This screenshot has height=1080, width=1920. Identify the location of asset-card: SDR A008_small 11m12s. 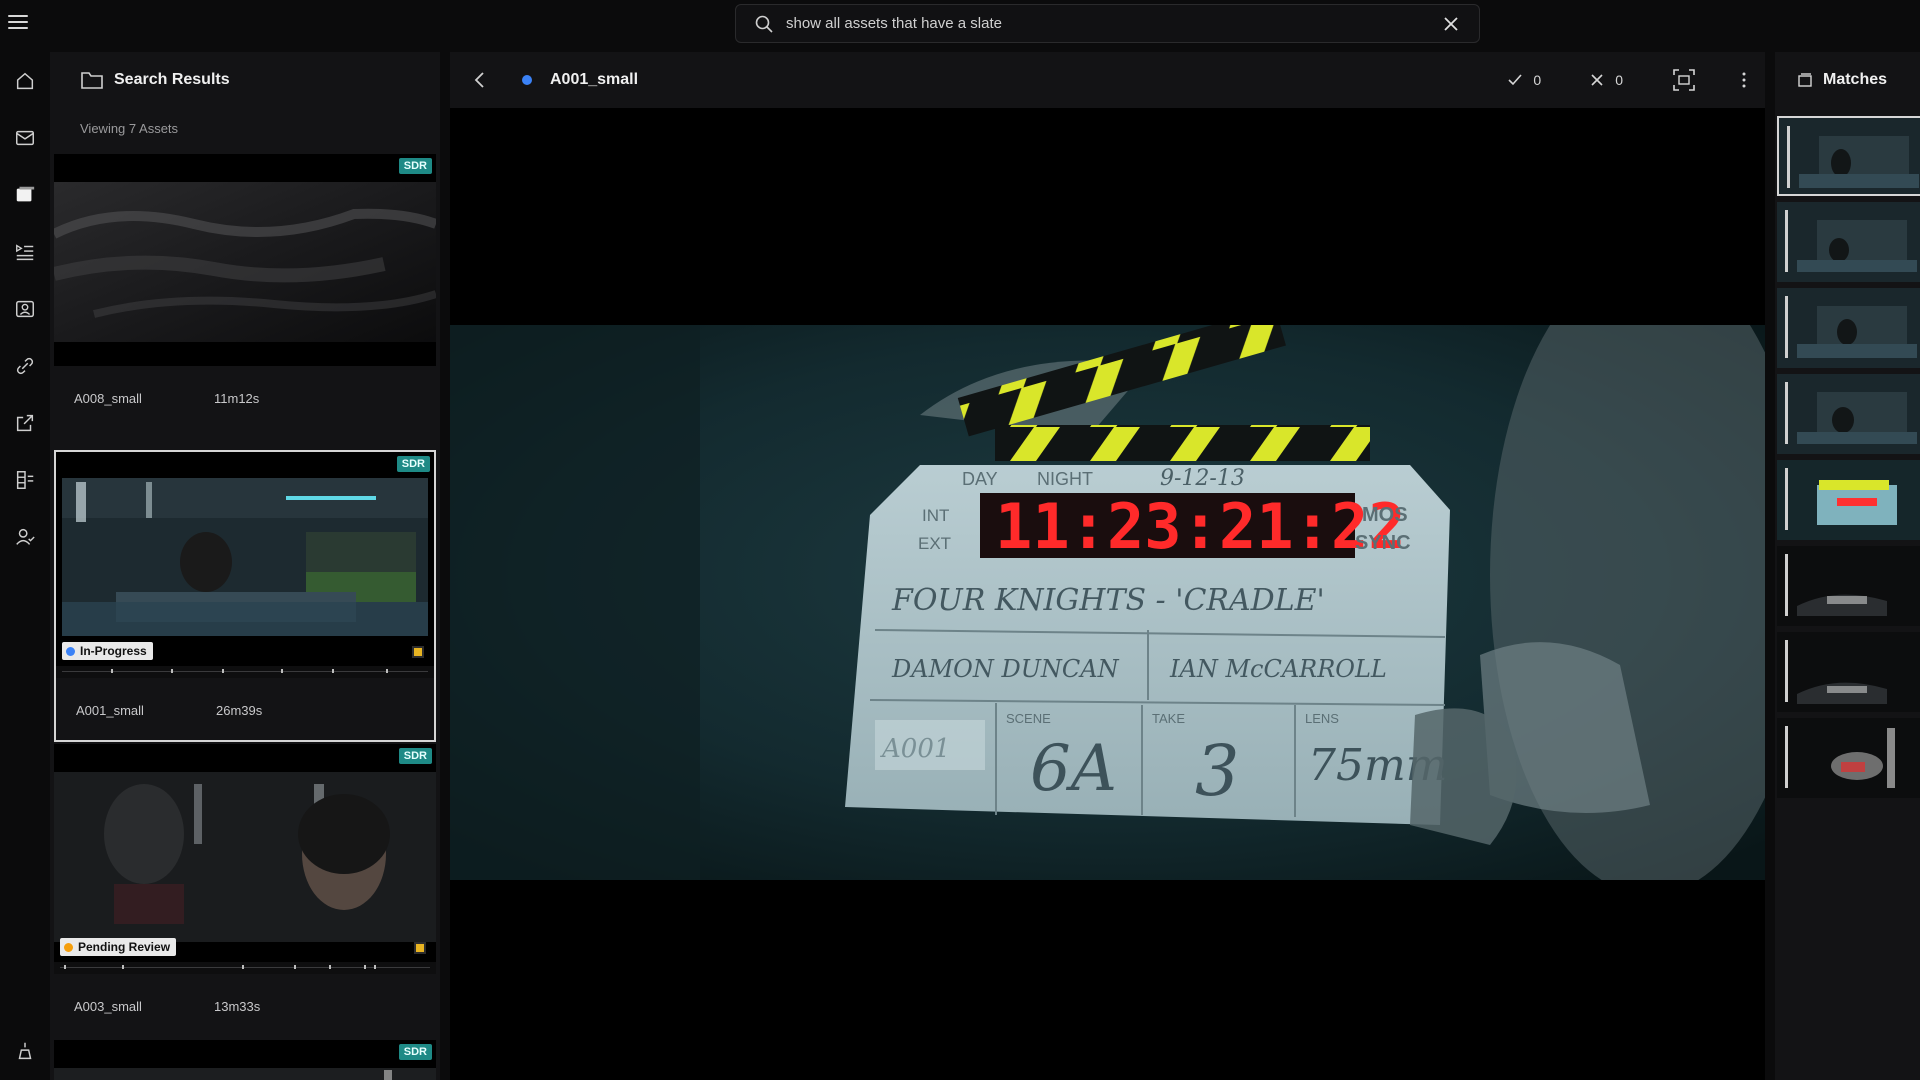
(245, 292).